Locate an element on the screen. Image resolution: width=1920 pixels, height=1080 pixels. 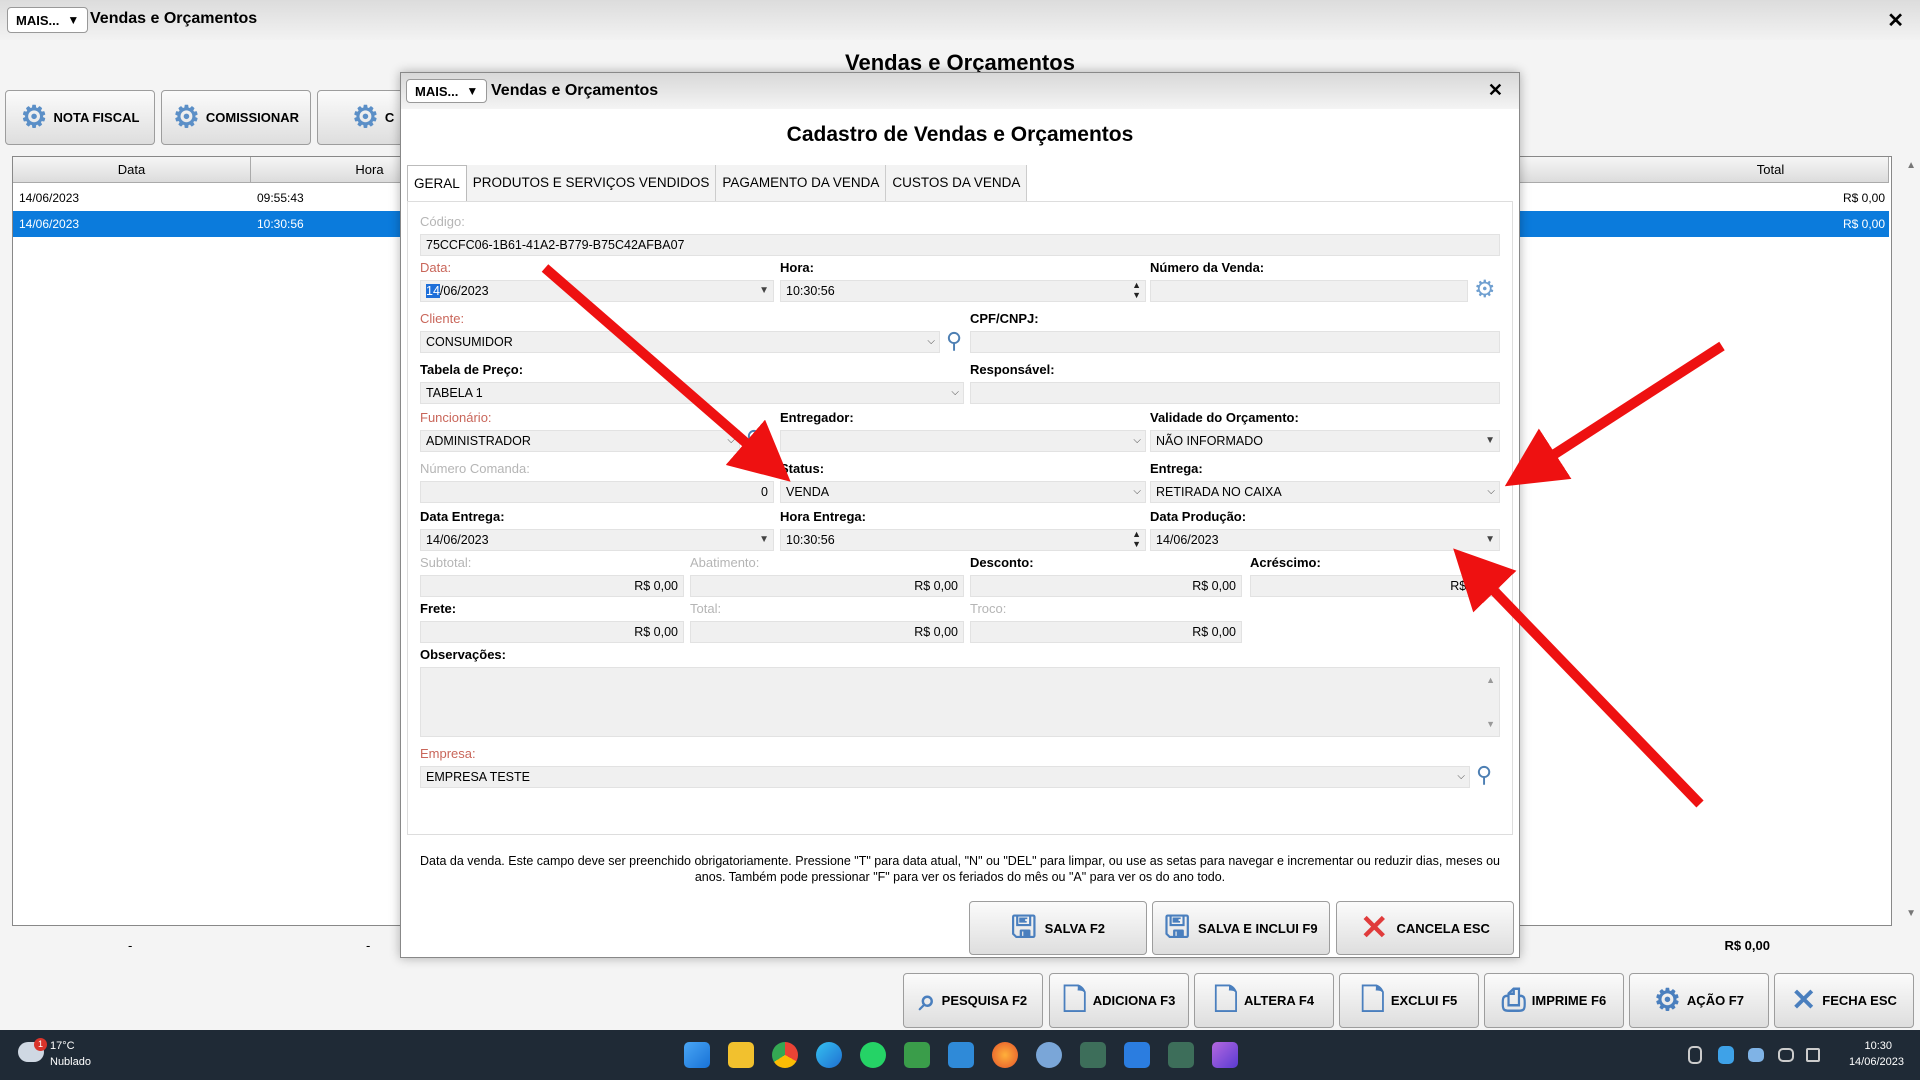
delete-document-icon: 🗋 is located at coordinates (1372, 1000).